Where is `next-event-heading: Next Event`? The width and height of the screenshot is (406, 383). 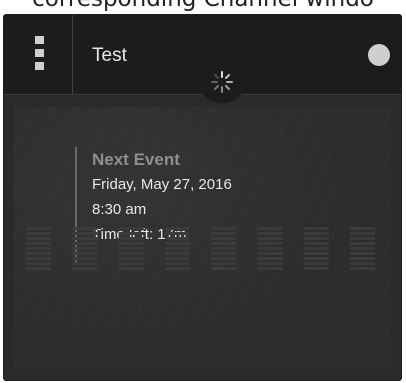 next-event-heading: Next Event is located at coordinates (136, 159).